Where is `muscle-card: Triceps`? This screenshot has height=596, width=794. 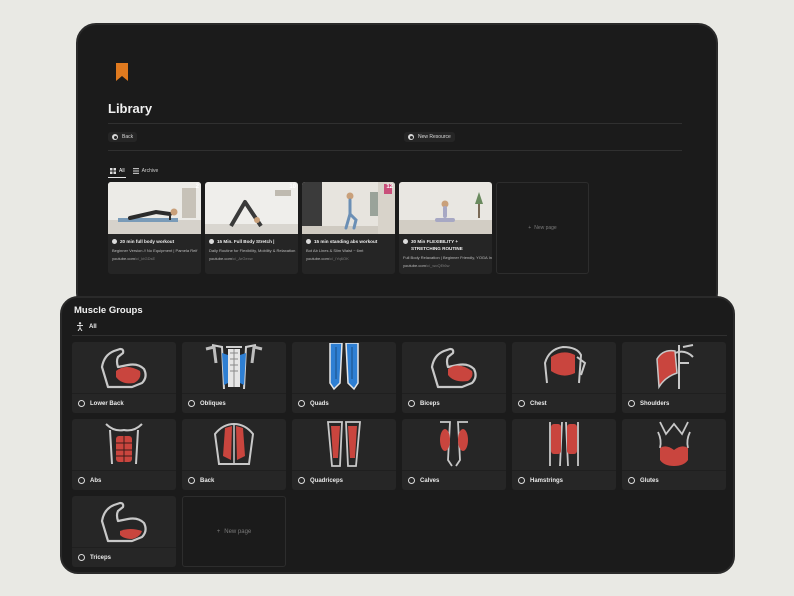
muscle-card: Triceps is located at coordinates (124, 531).